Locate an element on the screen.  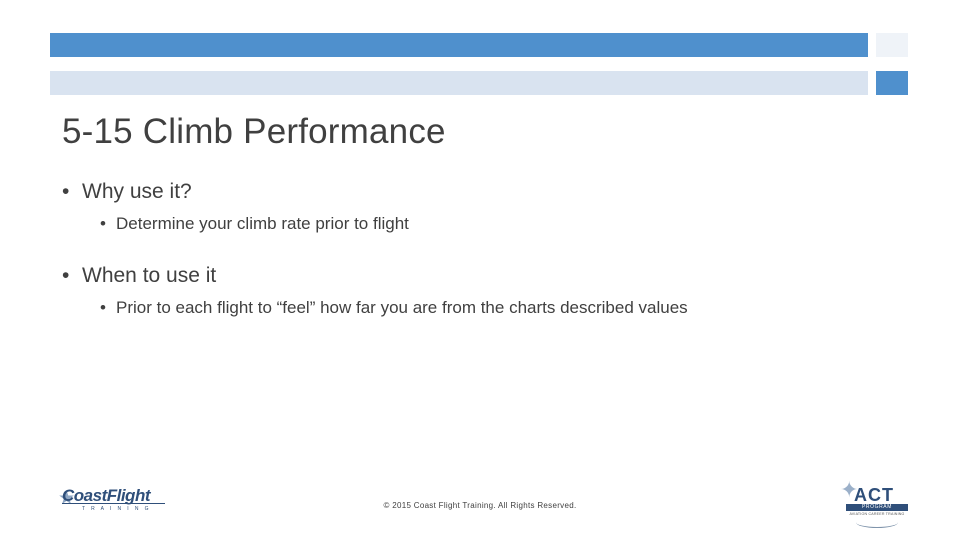
header-bar-corner-accent is located at coordinates (892, 83).